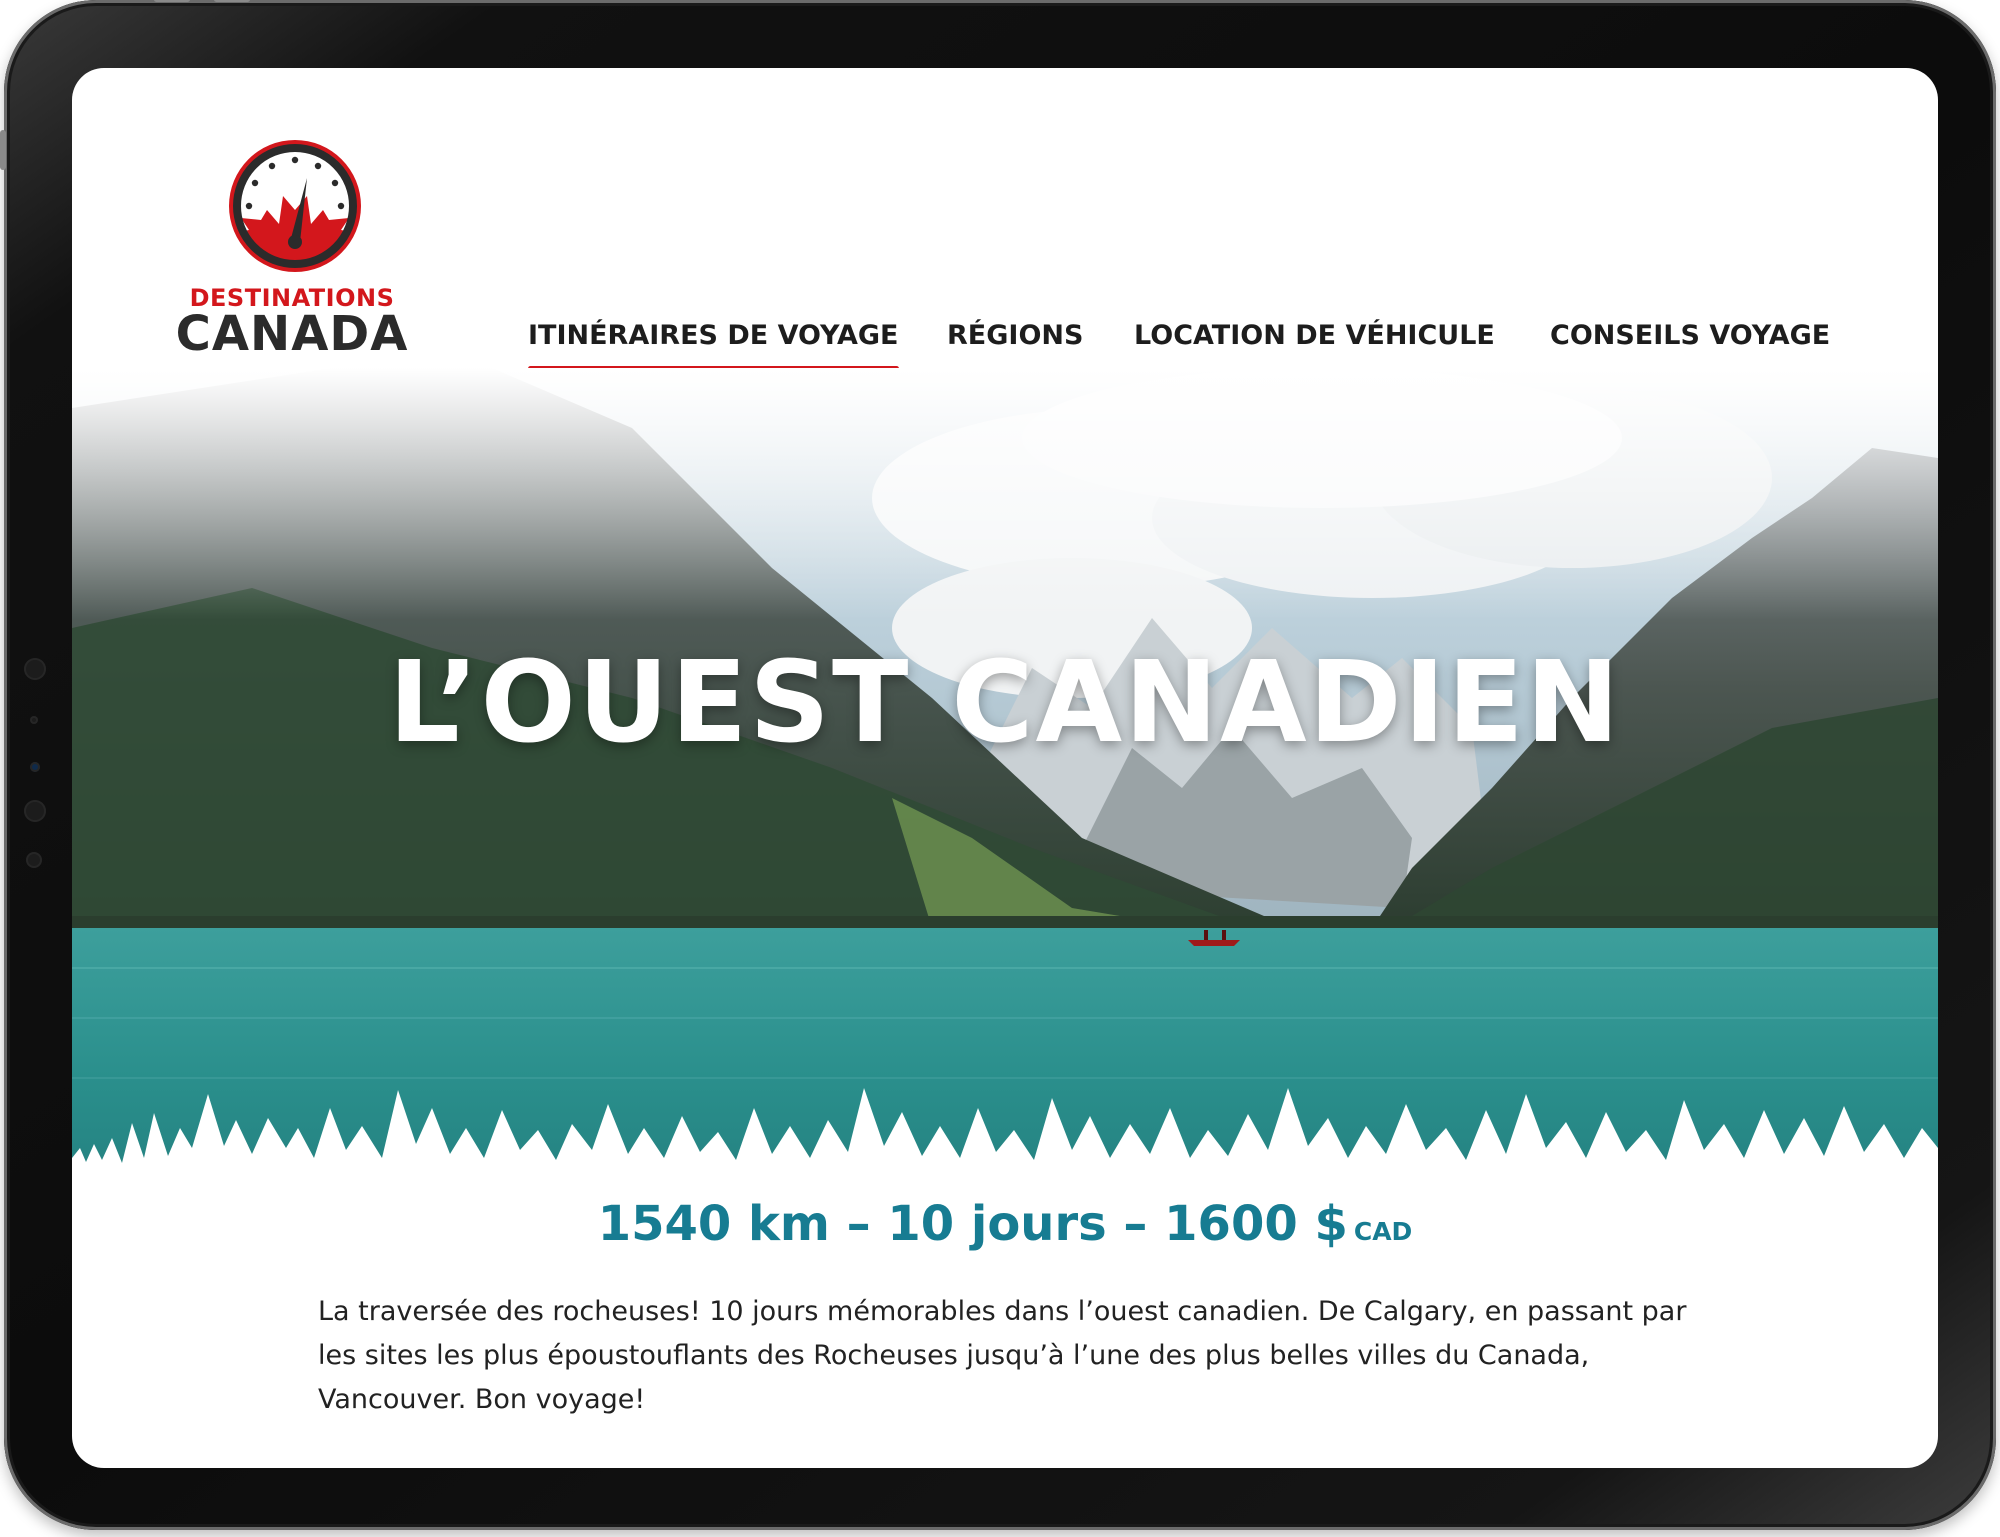 The height and width of the screenshot is (1537, 2000). I want to click on trip-summary: 1540 km – 10 jours – 1600 $ CAD, so click(1005, 1224).